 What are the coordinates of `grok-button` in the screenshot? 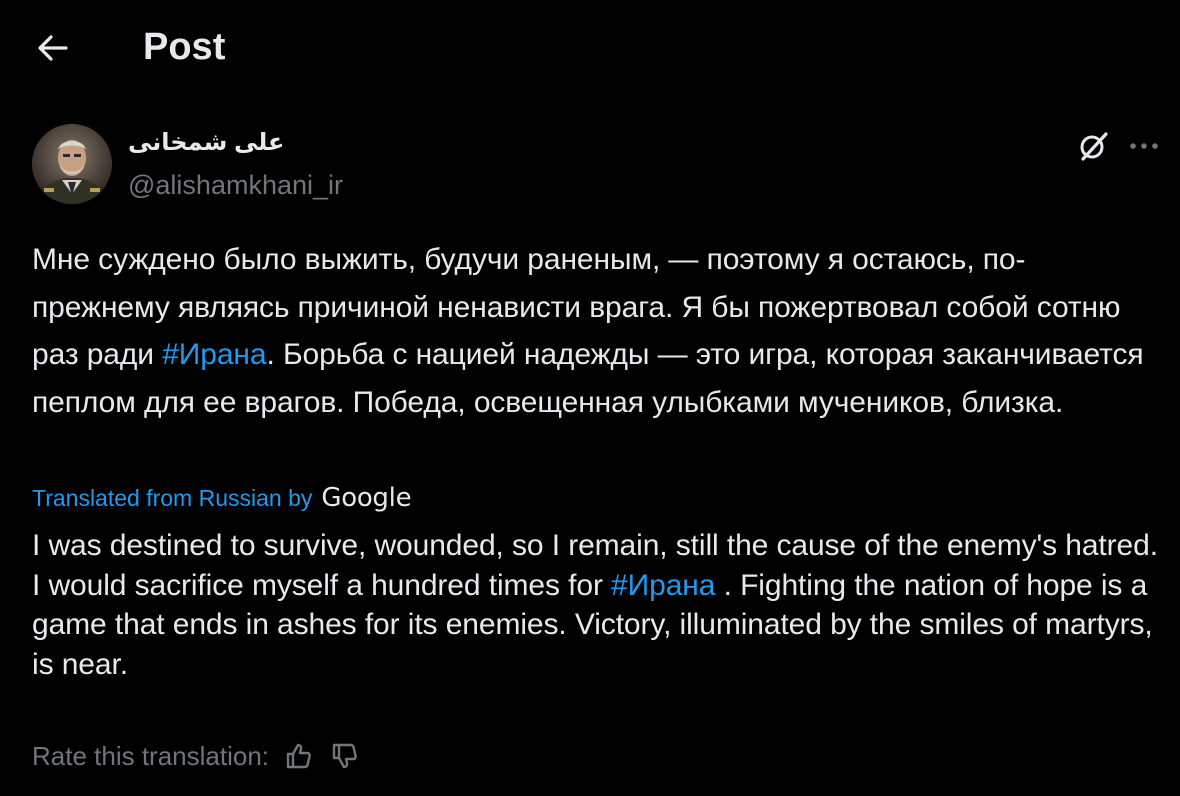 It's located at (1094, 146).